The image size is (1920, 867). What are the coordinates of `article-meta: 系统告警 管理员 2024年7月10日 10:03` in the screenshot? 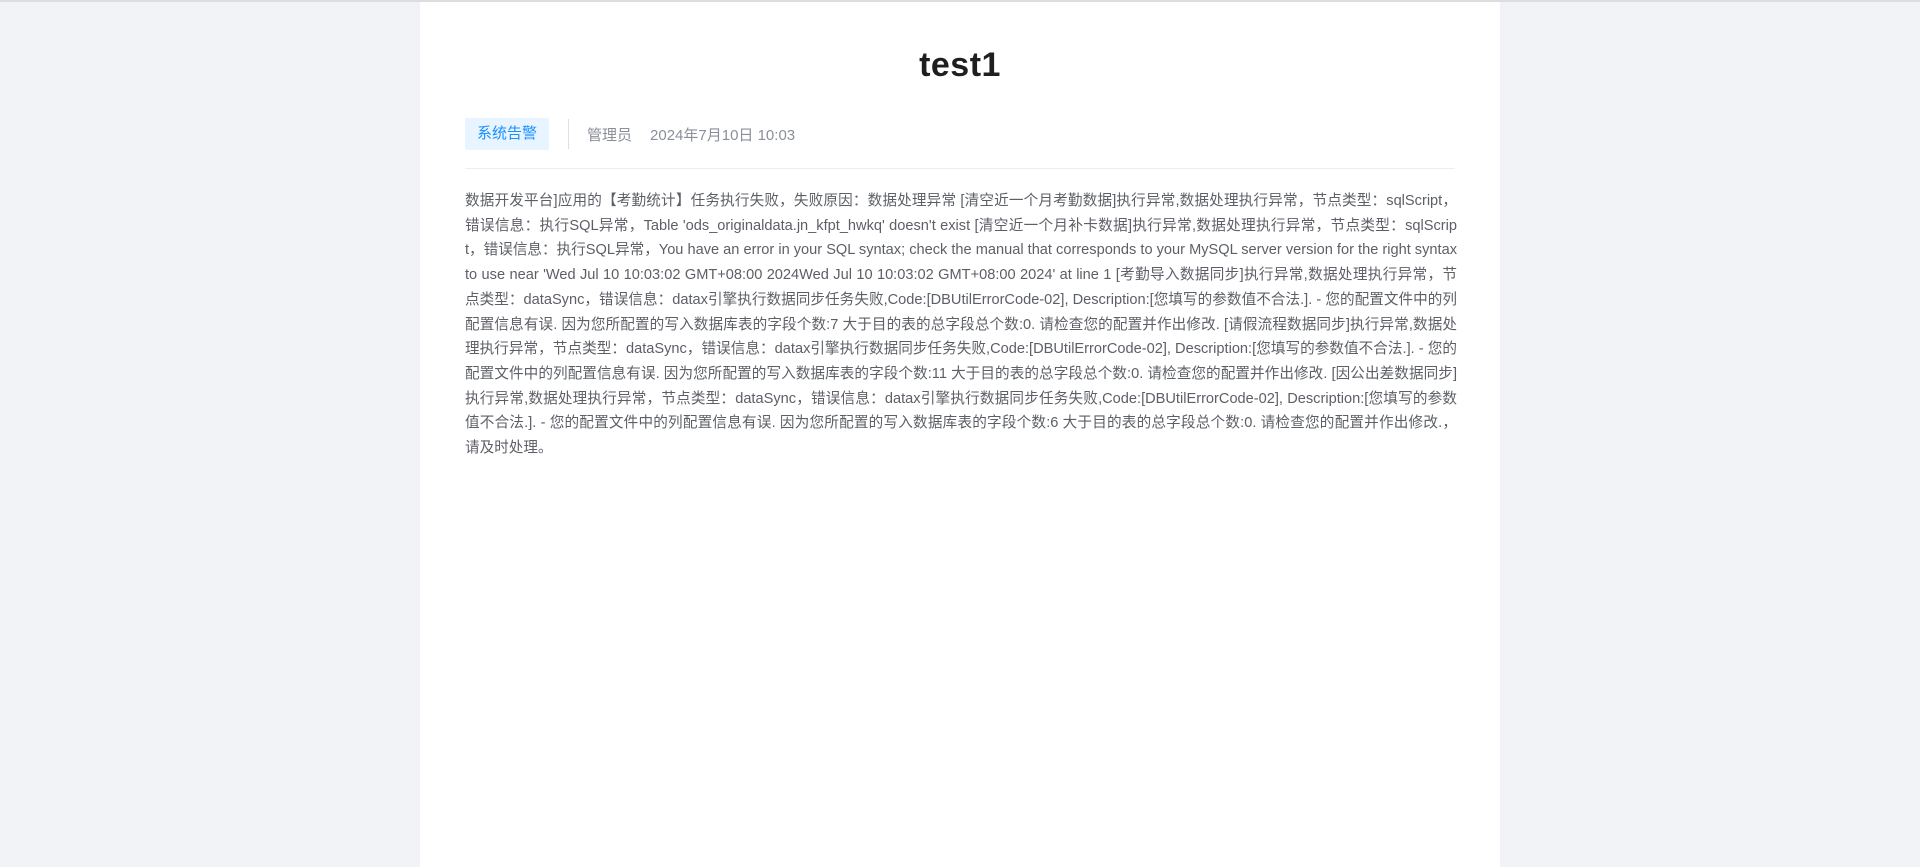 It's located at (630, 134).